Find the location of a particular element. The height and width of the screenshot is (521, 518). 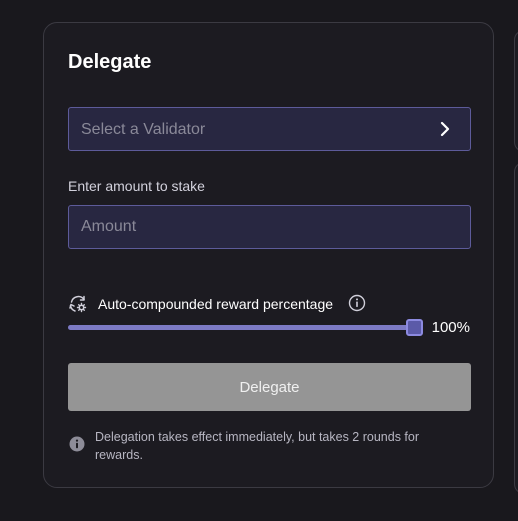

side-panel-upper is located at coordinates (516, 91).